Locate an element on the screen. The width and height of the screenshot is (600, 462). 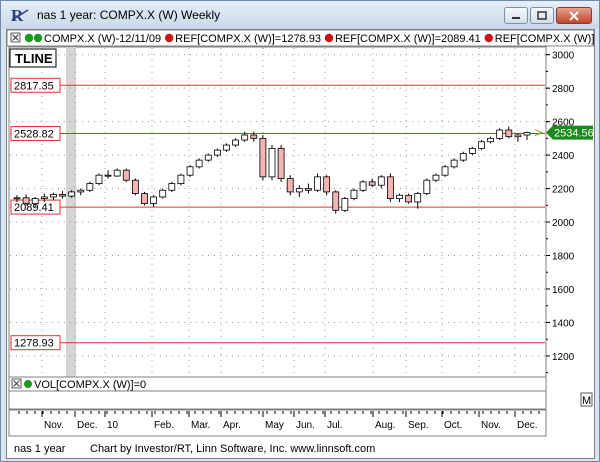
minimize-button is located at coordinates (516, 15).